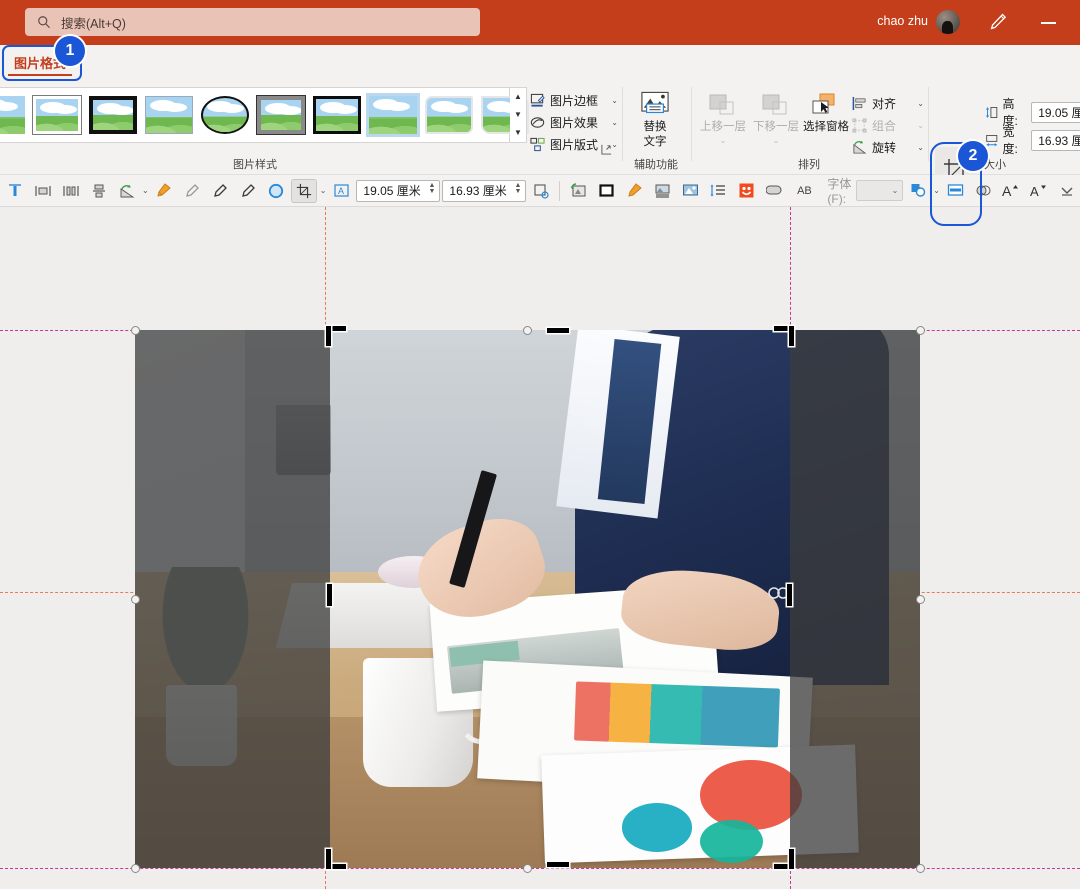  I want to click on text-box-icon: A, so click(341, 191).